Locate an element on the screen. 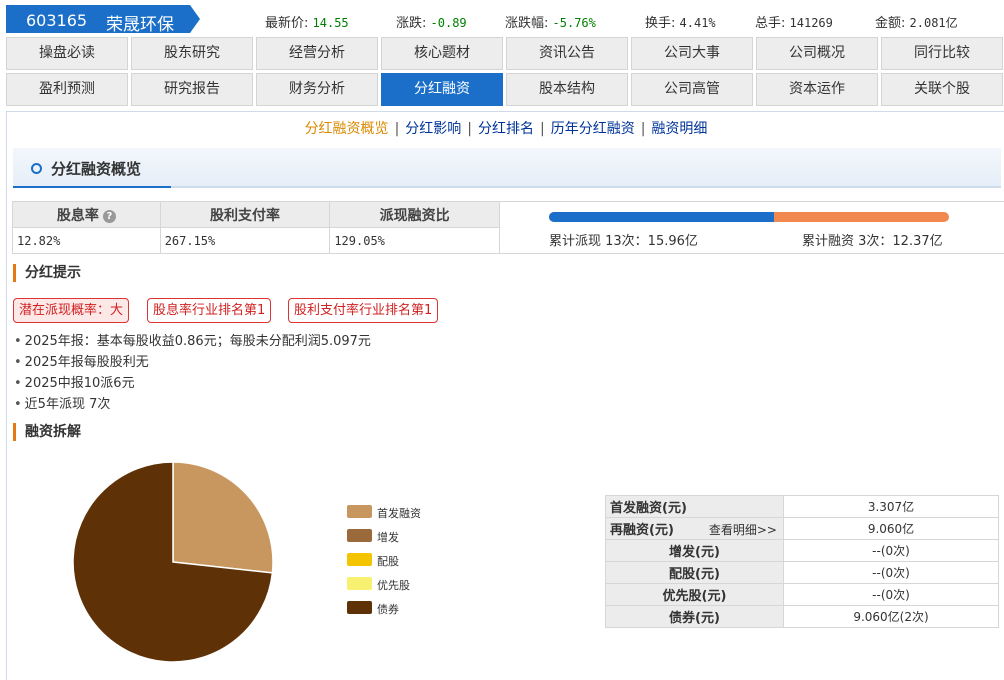 This screenshot has width=1004, height=680. fin-value: 3.307亿 is located at coordinates (891, 506).